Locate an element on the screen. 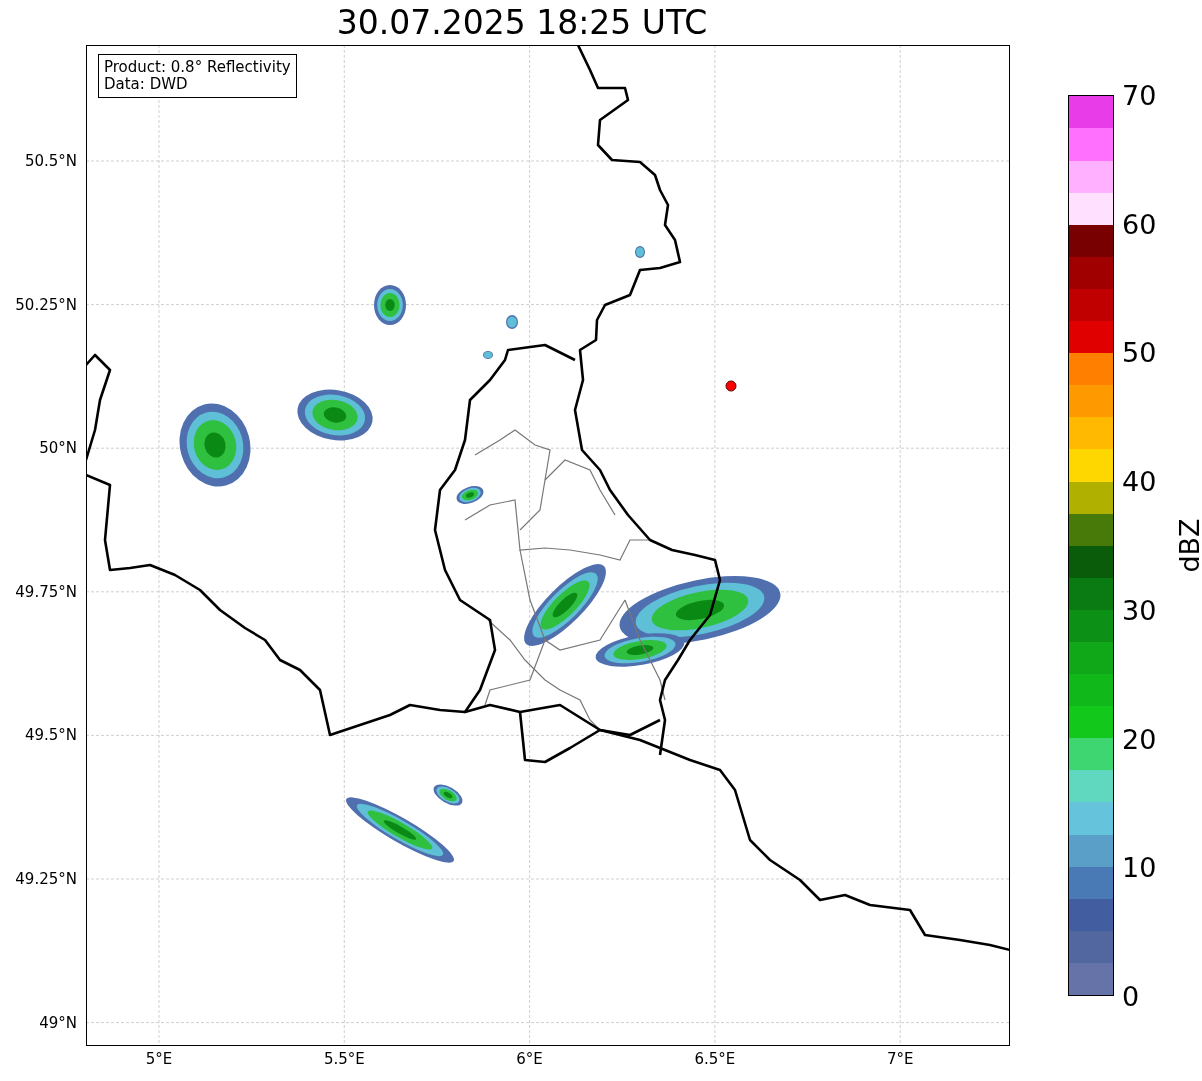 The image size is (1202, 1081). colorbar-tick-label: 50 is located at coordinates (1139, 352).